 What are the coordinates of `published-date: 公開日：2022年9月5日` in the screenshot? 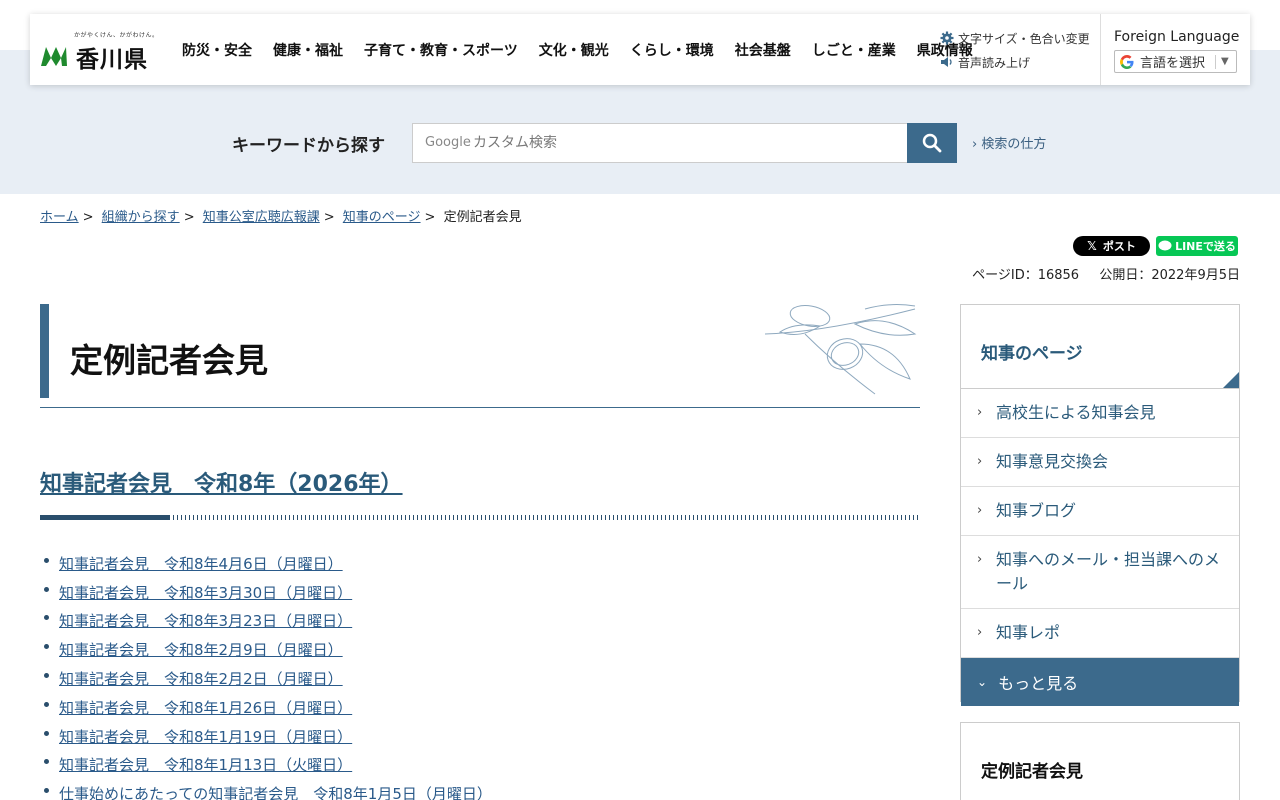 It's located at (1169, 275).